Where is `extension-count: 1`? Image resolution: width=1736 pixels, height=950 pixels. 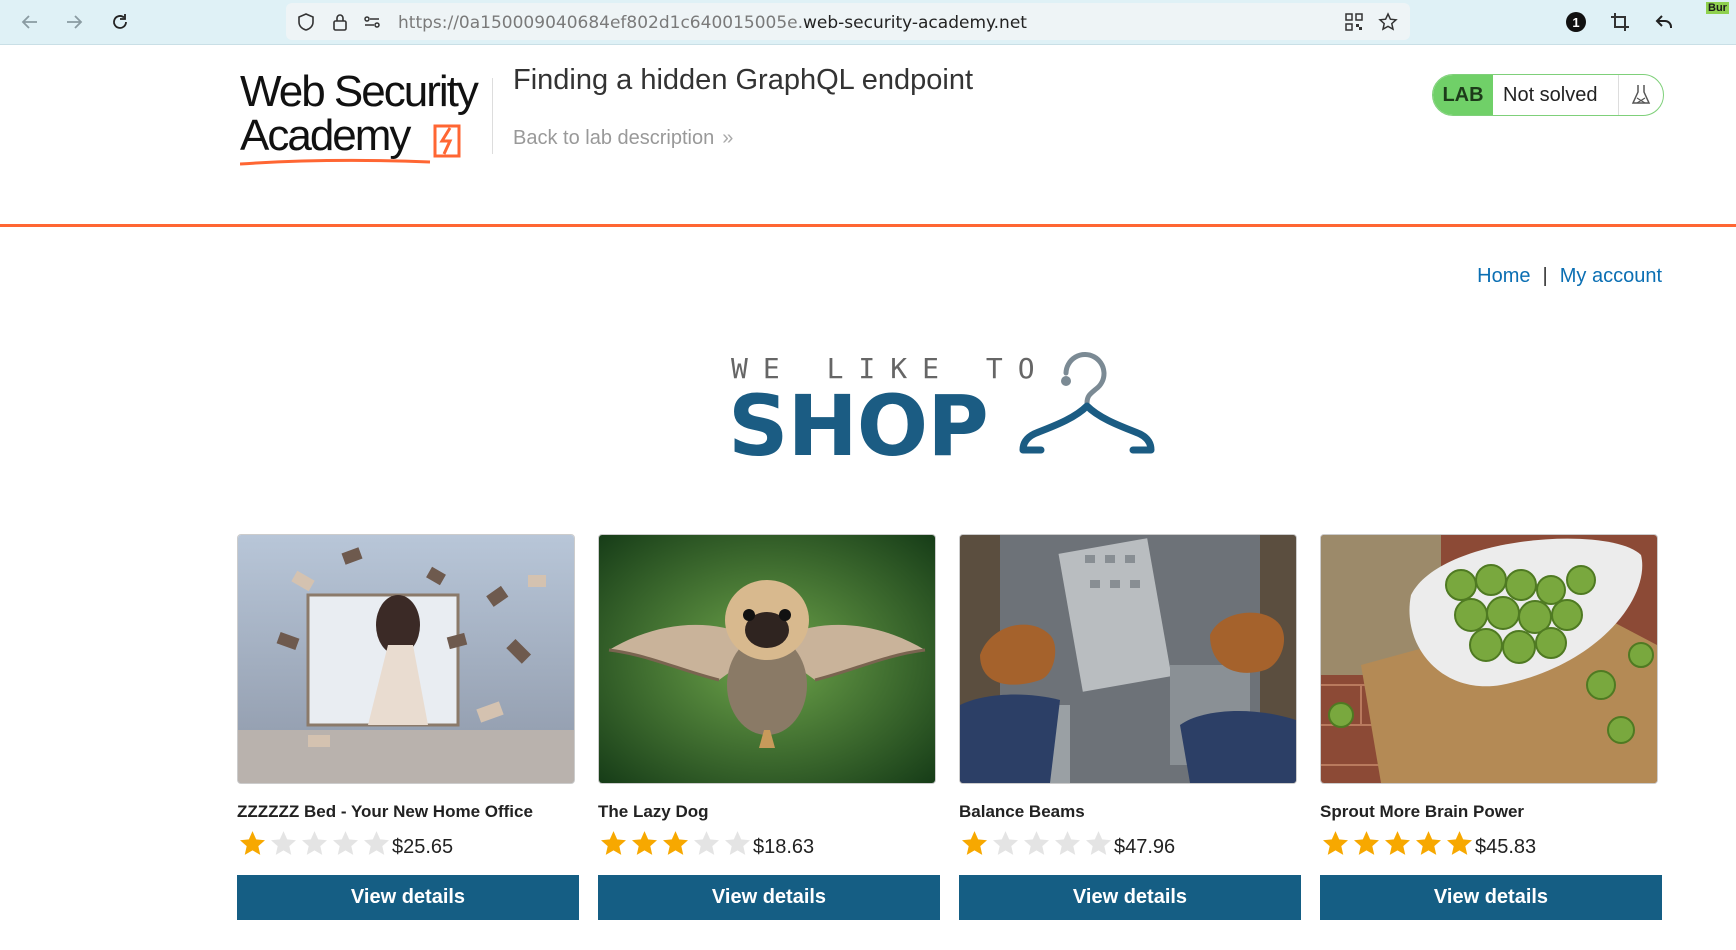
extension-count: 1 is located at coordinates (1576, 22).